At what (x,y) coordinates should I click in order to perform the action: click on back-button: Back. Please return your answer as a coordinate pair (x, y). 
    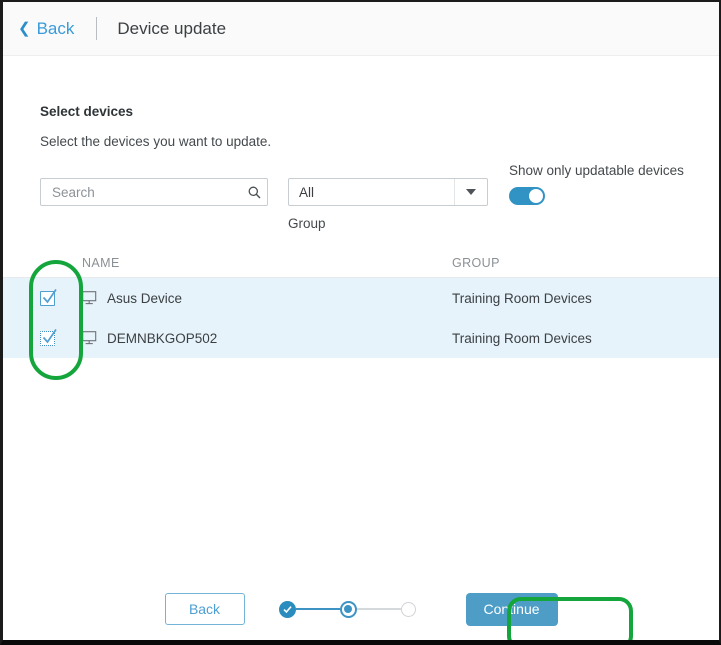
    Looking at the image, I should click on (204, 609).